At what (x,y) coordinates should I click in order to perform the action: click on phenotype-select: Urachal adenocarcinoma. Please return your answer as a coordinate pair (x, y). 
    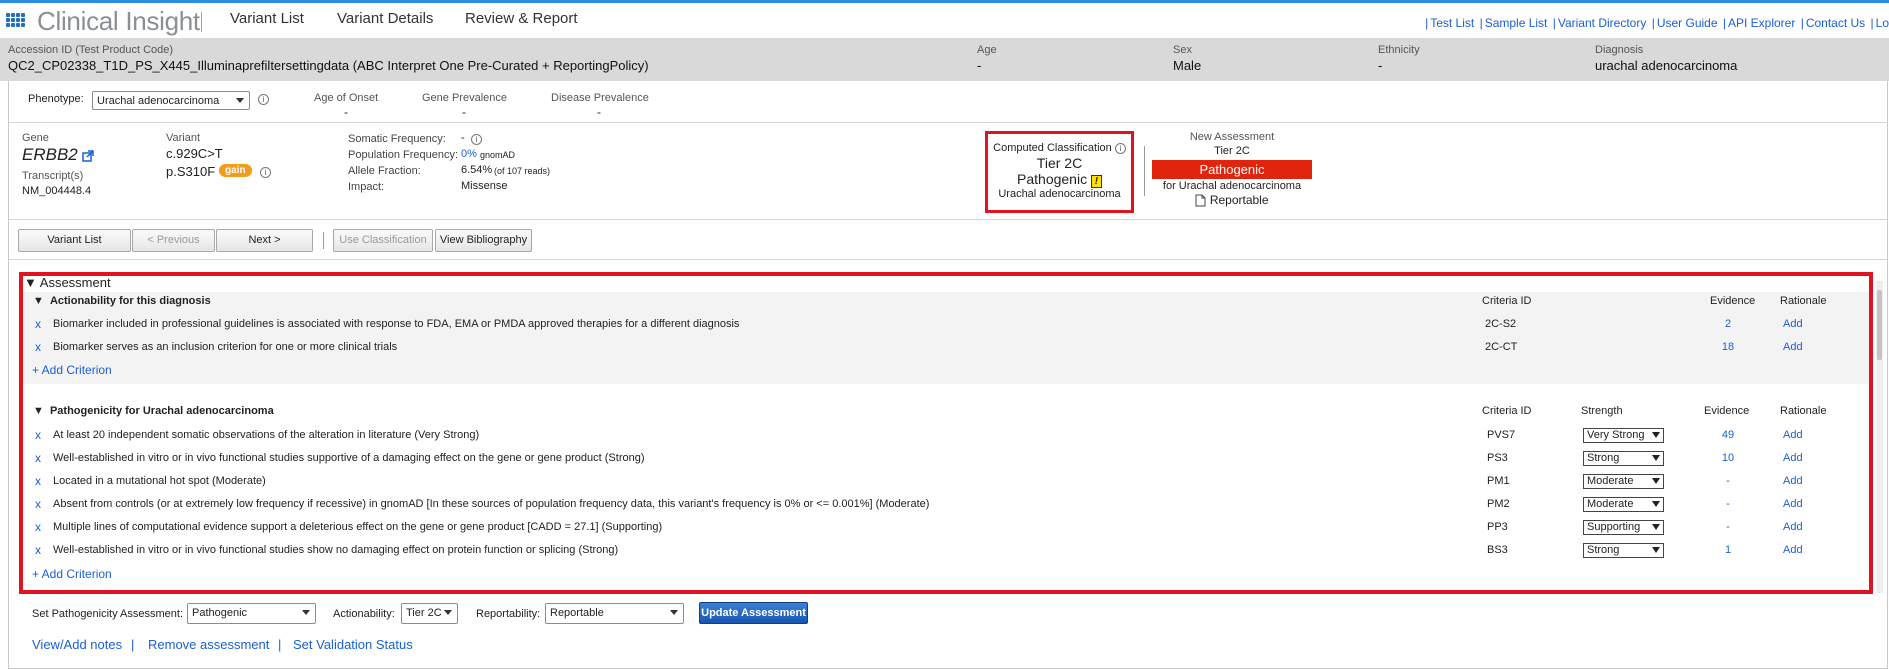
    Looking at the image, I should click on (171, 100).